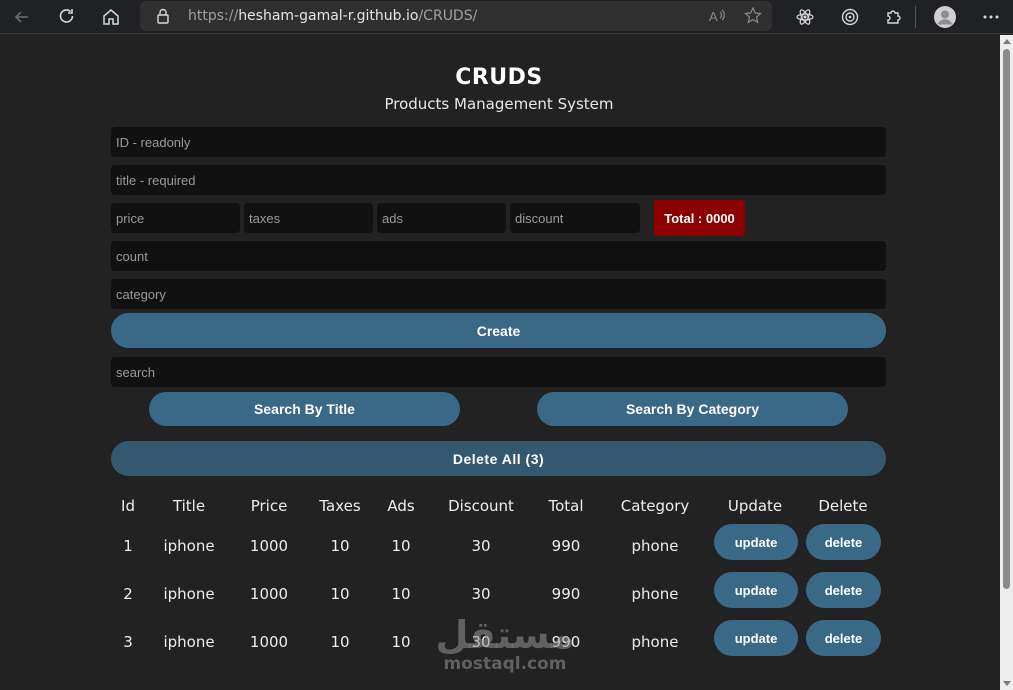  I want to click on header-ads: Ads, so click(401, 506).